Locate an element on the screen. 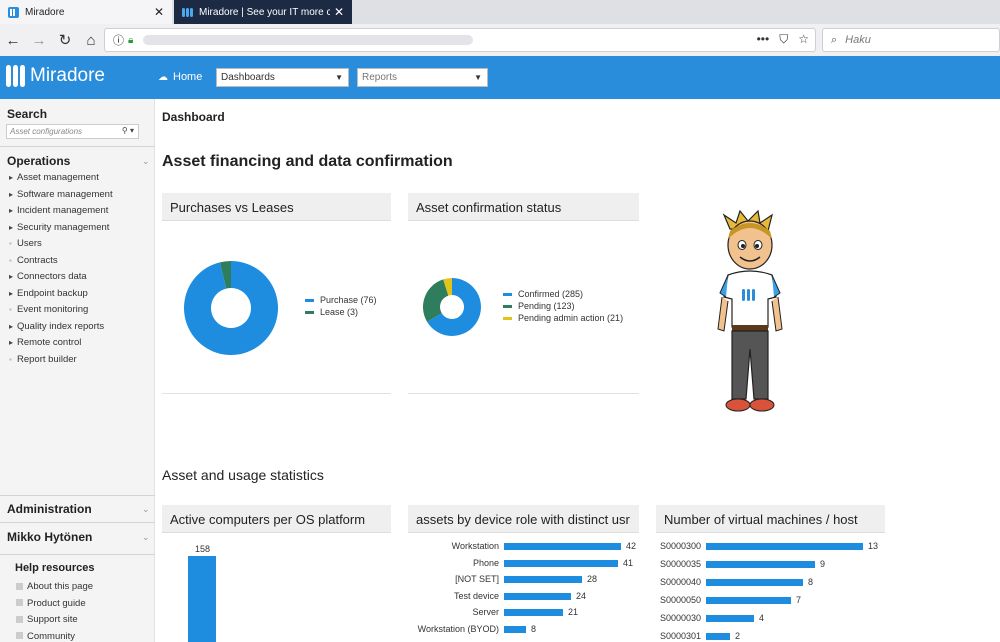 This screenshot has width=1000, height=642. help-item: Community is located at coordinates (45, 636).